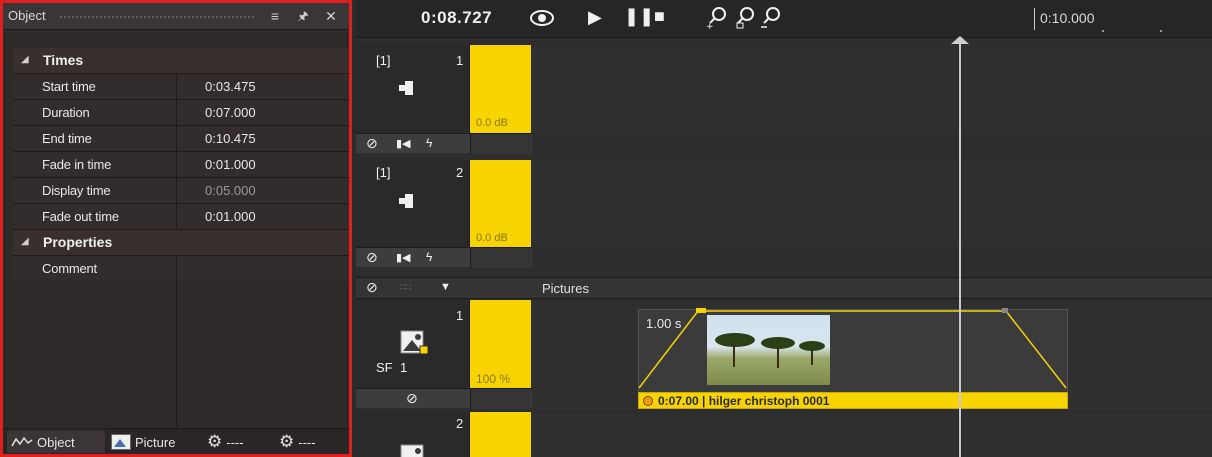 The image size is (1212, 457). Describe the element at coordinates (872, 434) in the screenshot. I see `picture-track-2-lane` at that location.